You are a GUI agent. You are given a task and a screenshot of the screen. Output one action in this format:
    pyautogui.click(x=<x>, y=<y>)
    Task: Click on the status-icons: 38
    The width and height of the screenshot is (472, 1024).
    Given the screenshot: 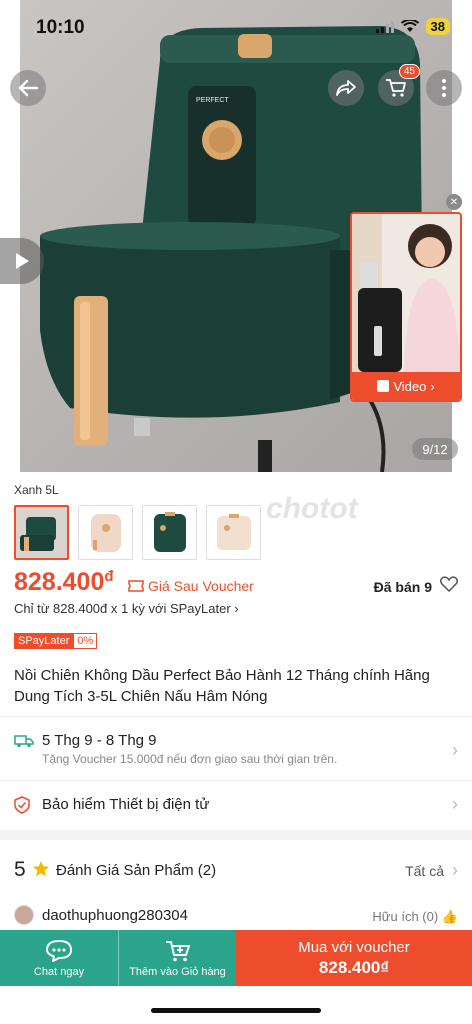 What is the action you would take?
    pyautogui.click(x=412, y=26)
    